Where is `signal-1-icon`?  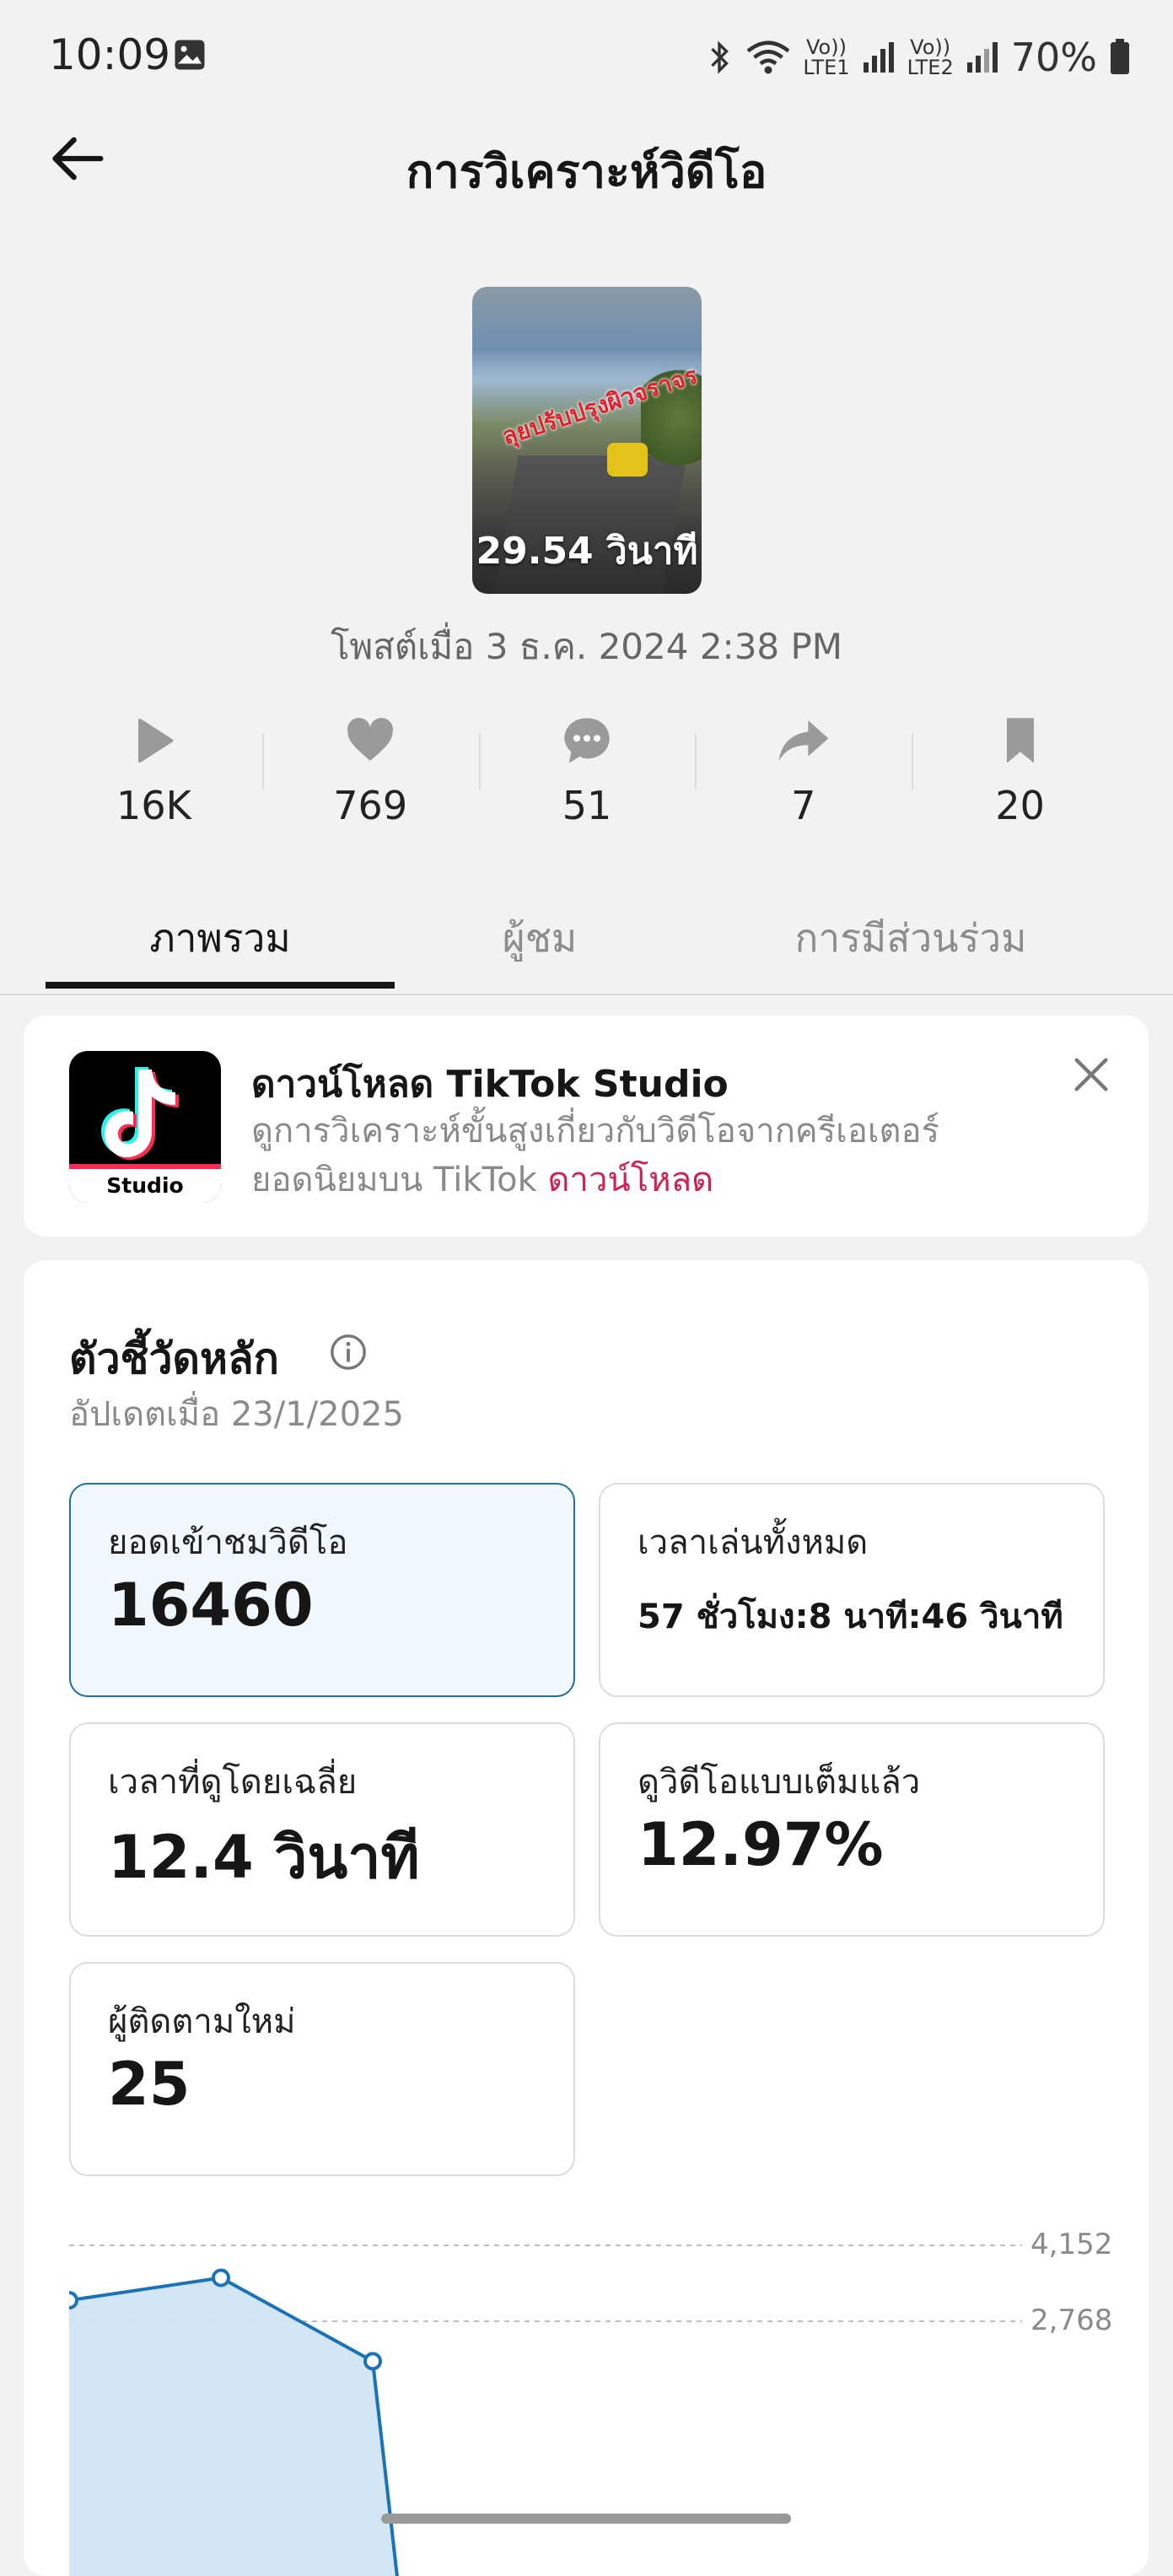
signal-1-icon is located at coordinates (878, 57).